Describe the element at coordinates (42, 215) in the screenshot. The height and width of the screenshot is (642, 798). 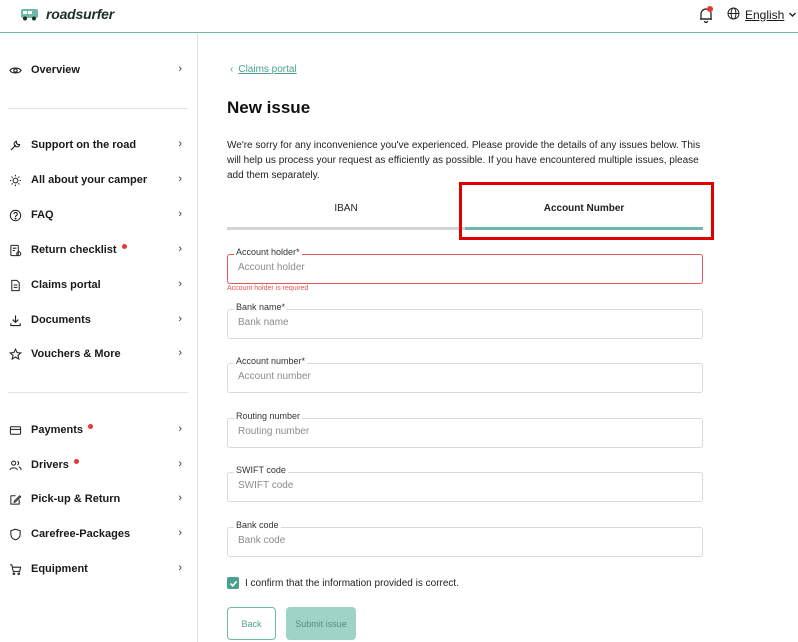
I see `sidebar-item-label: FAQ` at that location.